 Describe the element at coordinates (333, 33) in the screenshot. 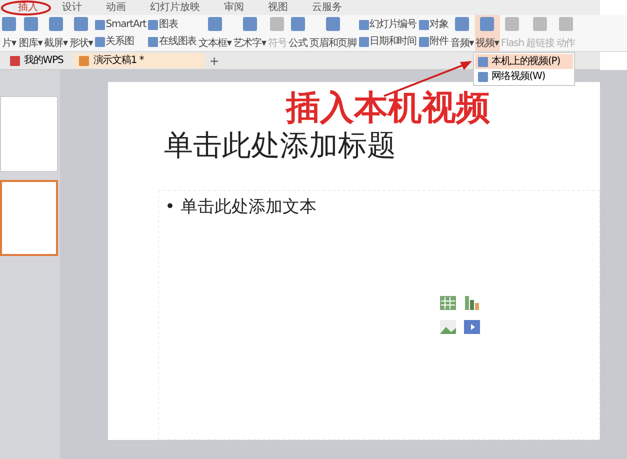

I see `ribbon-button: 页眉和页脚` at that location.